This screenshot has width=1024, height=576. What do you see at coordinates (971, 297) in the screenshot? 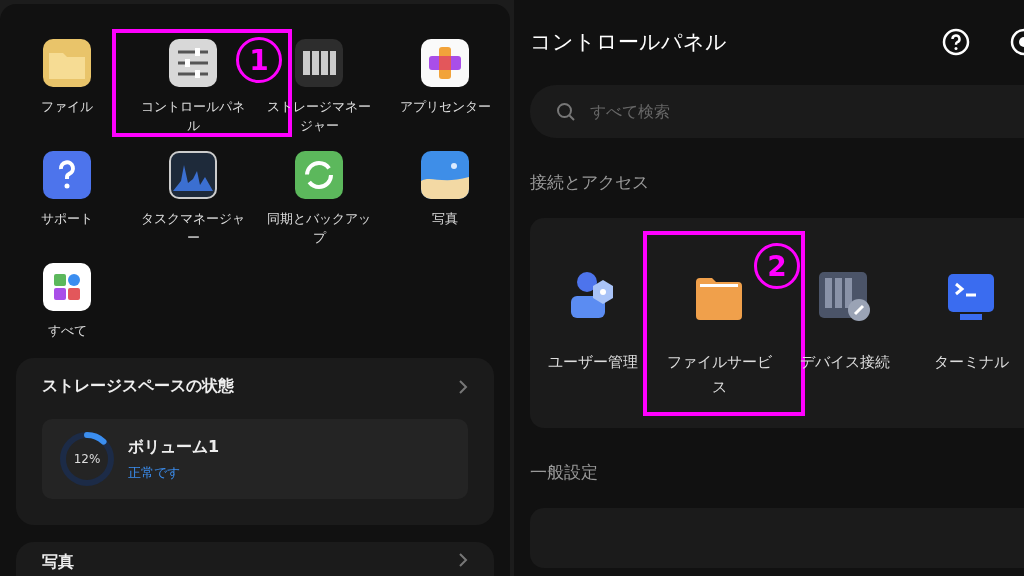
I see `terminal-icon` at bounding box center [971, 297].